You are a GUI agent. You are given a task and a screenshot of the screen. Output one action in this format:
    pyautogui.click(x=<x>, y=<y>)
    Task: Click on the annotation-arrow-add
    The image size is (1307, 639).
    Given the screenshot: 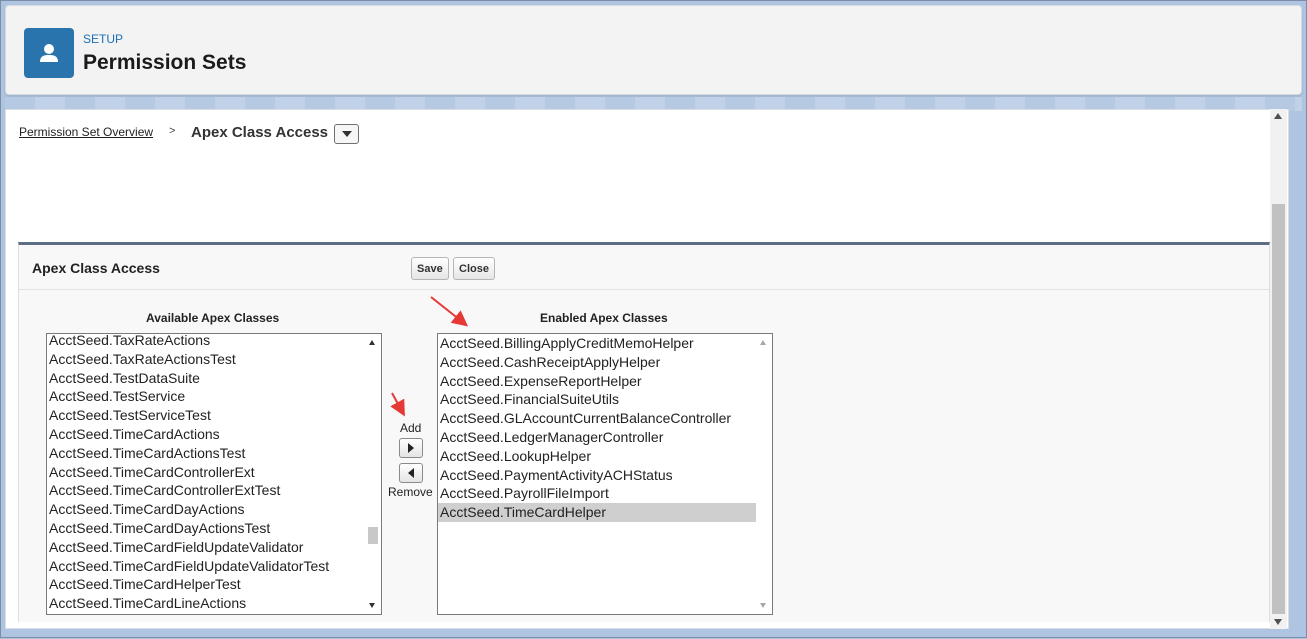 What is the action you would take?
    pyautogui.click(x=397, y=404)
    